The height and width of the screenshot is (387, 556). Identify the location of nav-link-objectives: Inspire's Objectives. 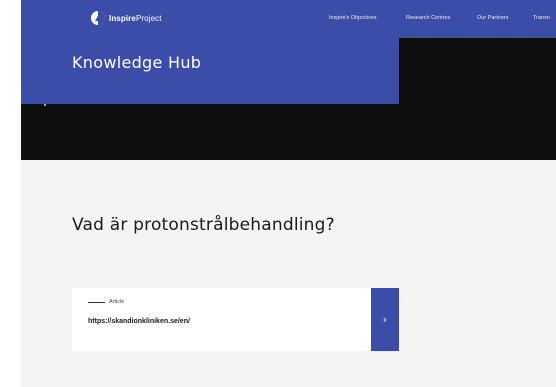
(353, 18).